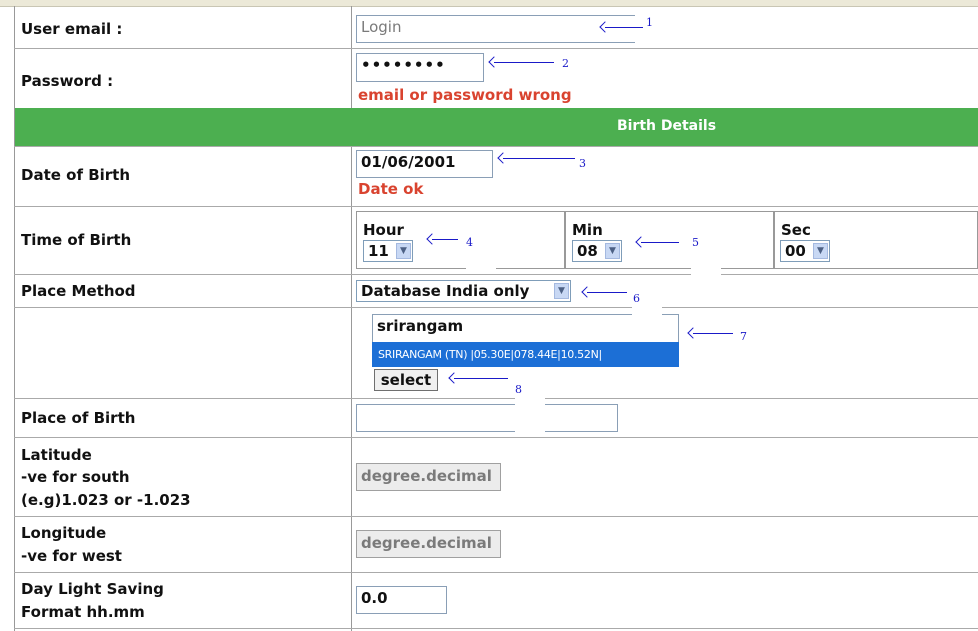 The width and height of the screenshot is (978, 631). I want to click on second-select: 00 ▼, so click(805, 251).